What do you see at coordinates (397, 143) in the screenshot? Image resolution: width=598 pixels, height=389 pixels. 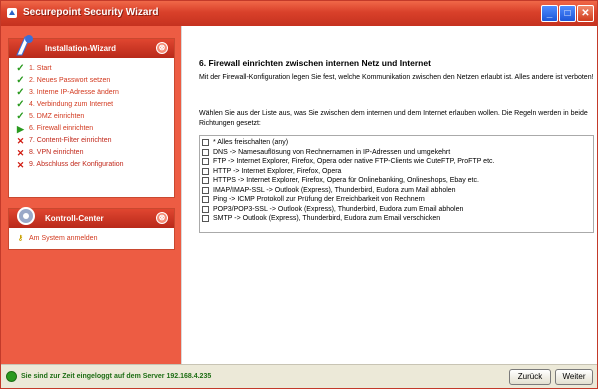 I see `rule-any: * Alles freischalten (any)` at bounding box center [397, 143].